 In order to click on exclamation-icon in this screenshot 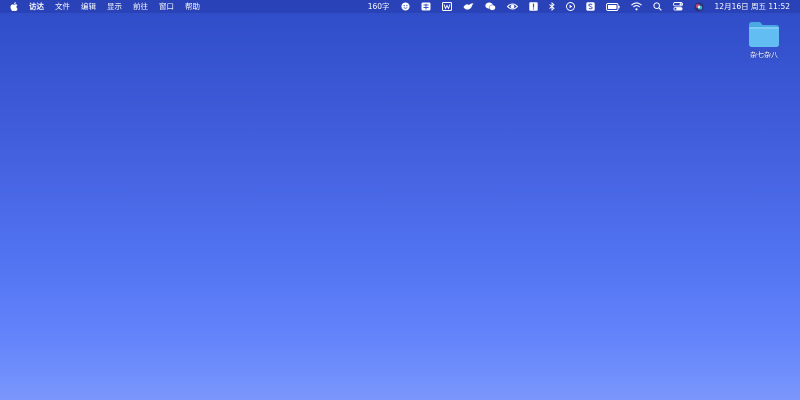, I will do `click(533, 6)`.